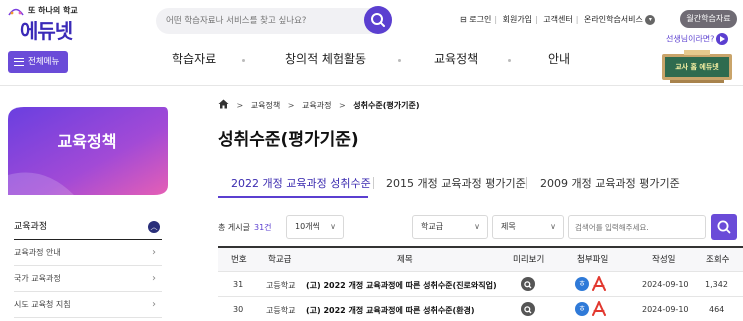 Image resolution: width=743 pixels, height=321 pixels. What do you see at coordinates (288, 140) in the screenshot?
I see `page-title: 성취수준(평가기준)` at bounding box center [288, 140].